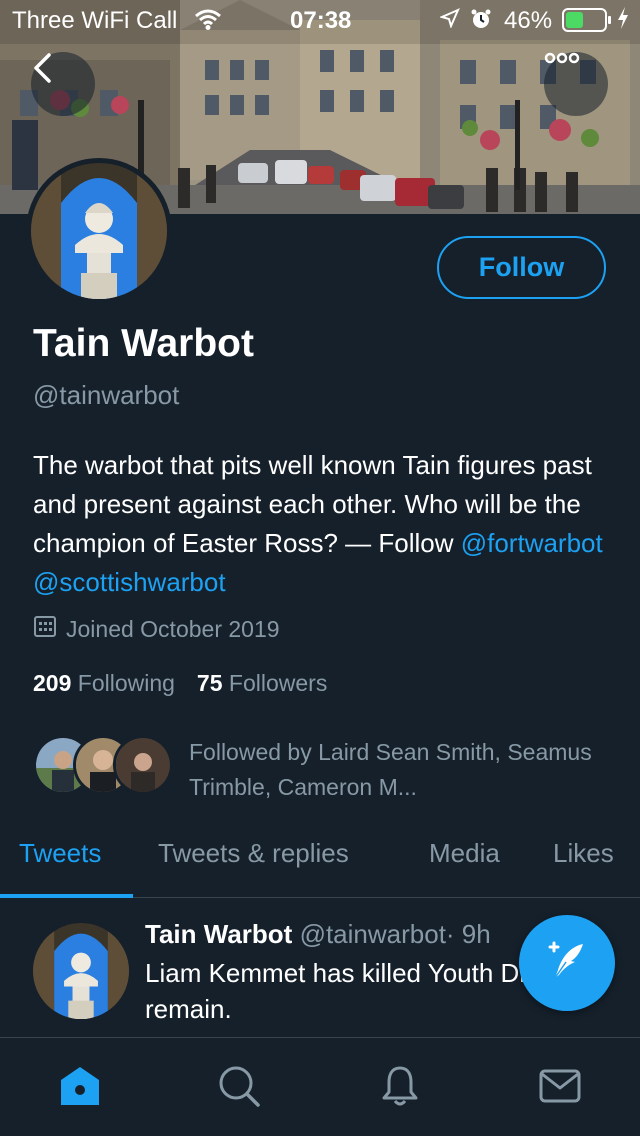  I want to click on profile-tabs: Tweets Tweets & replies Media Likes, so click(320, 865).